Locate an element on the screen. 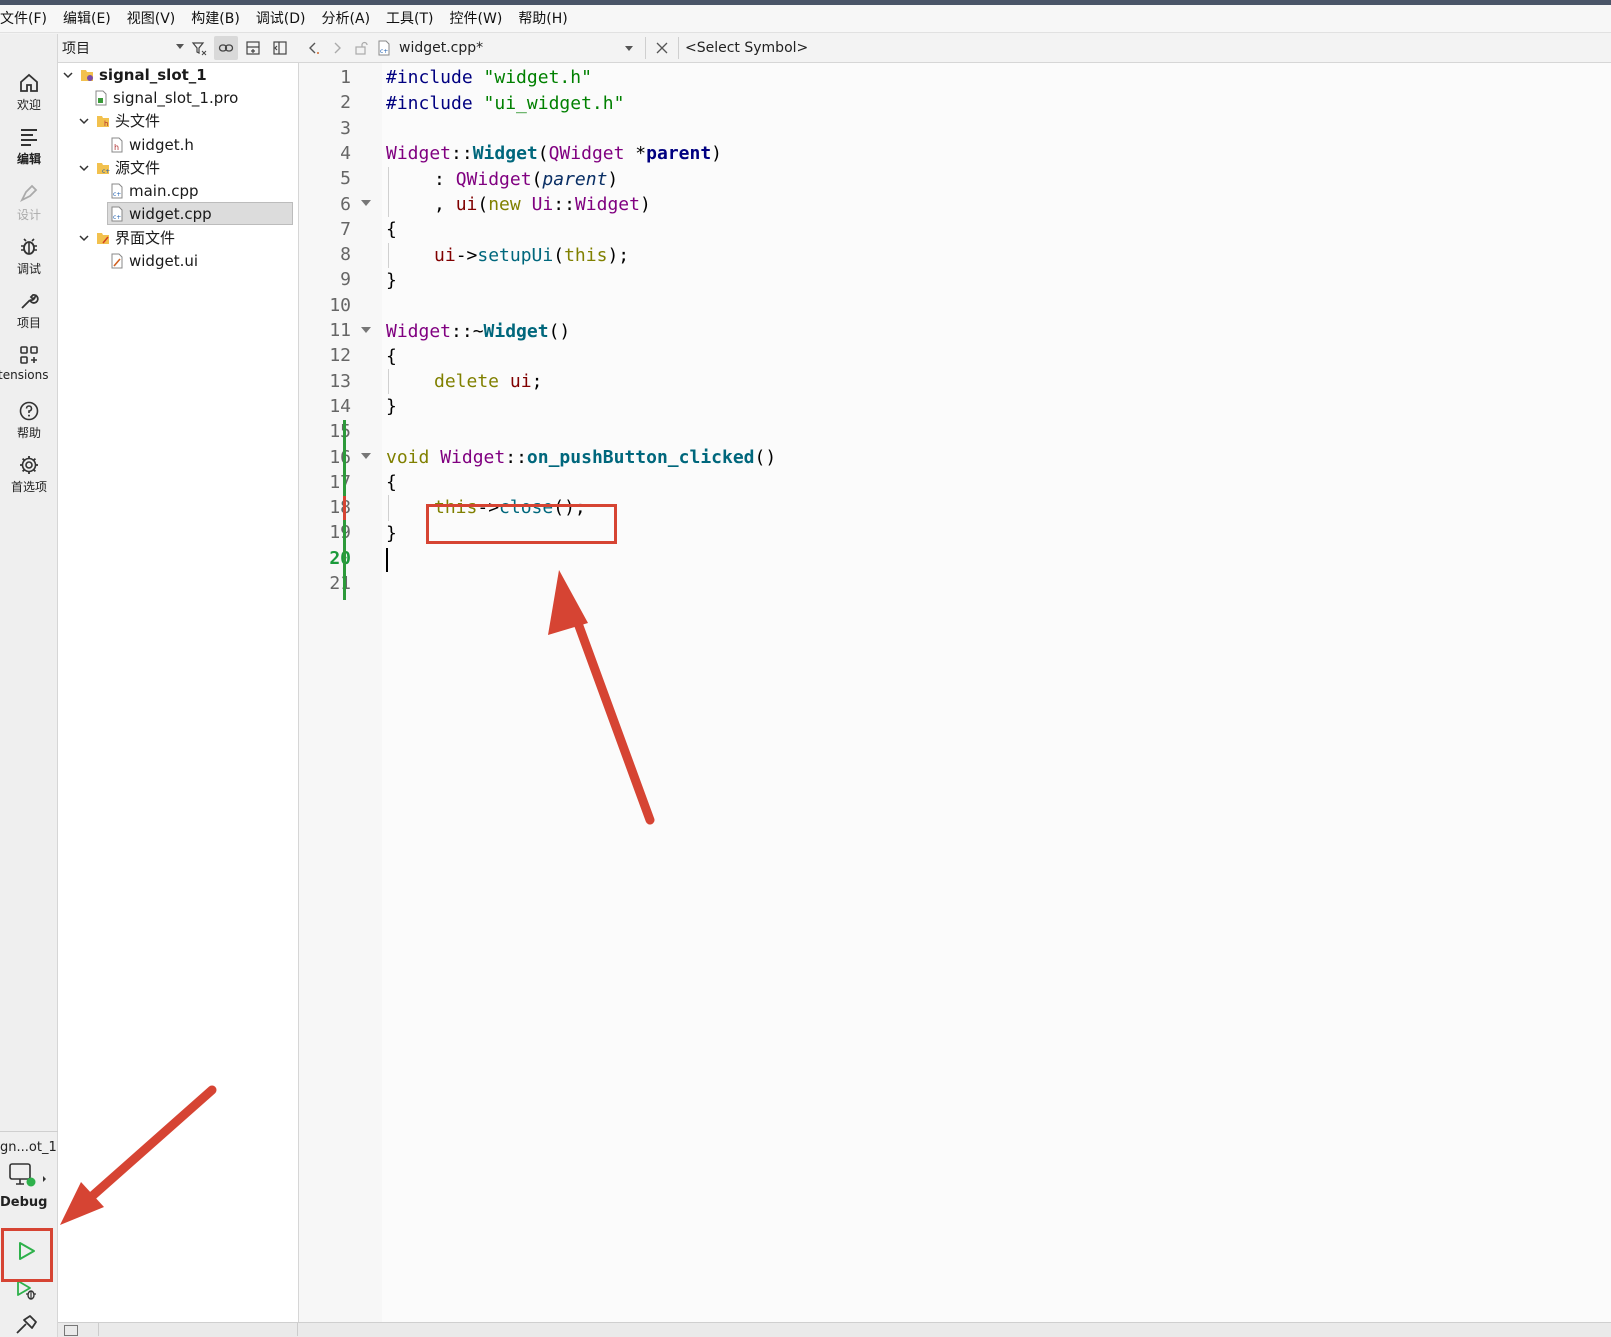 This screenshot has width=1611, height=1337. line-number: 1 is located at coordinates (345, 77).